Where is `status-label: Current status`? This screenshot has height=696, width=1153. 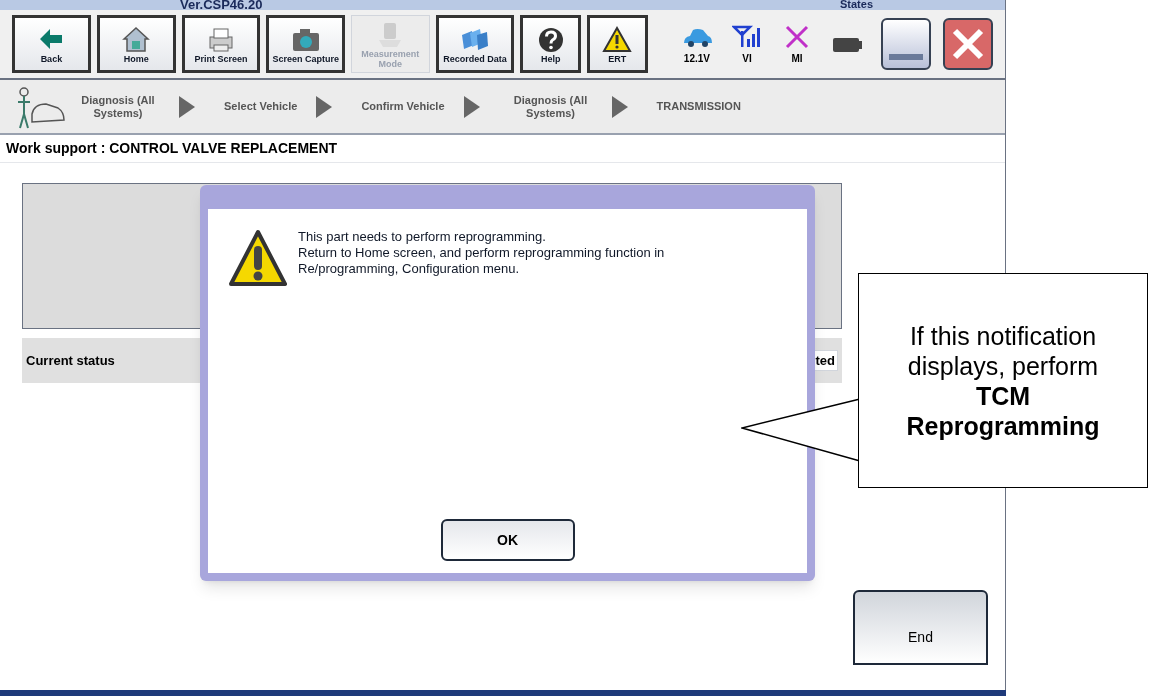 status-label: Current status is located at coordinates (70, 360).